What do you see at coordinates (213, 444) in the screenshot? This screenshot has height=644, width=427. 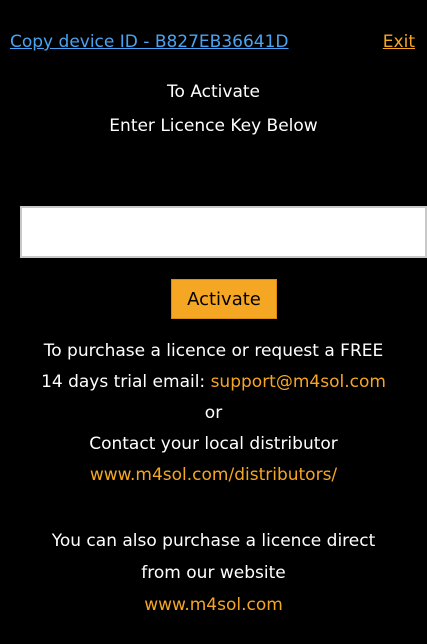 I see `distributor-text: Contact your local distributor` at bounding box center [213, 444].